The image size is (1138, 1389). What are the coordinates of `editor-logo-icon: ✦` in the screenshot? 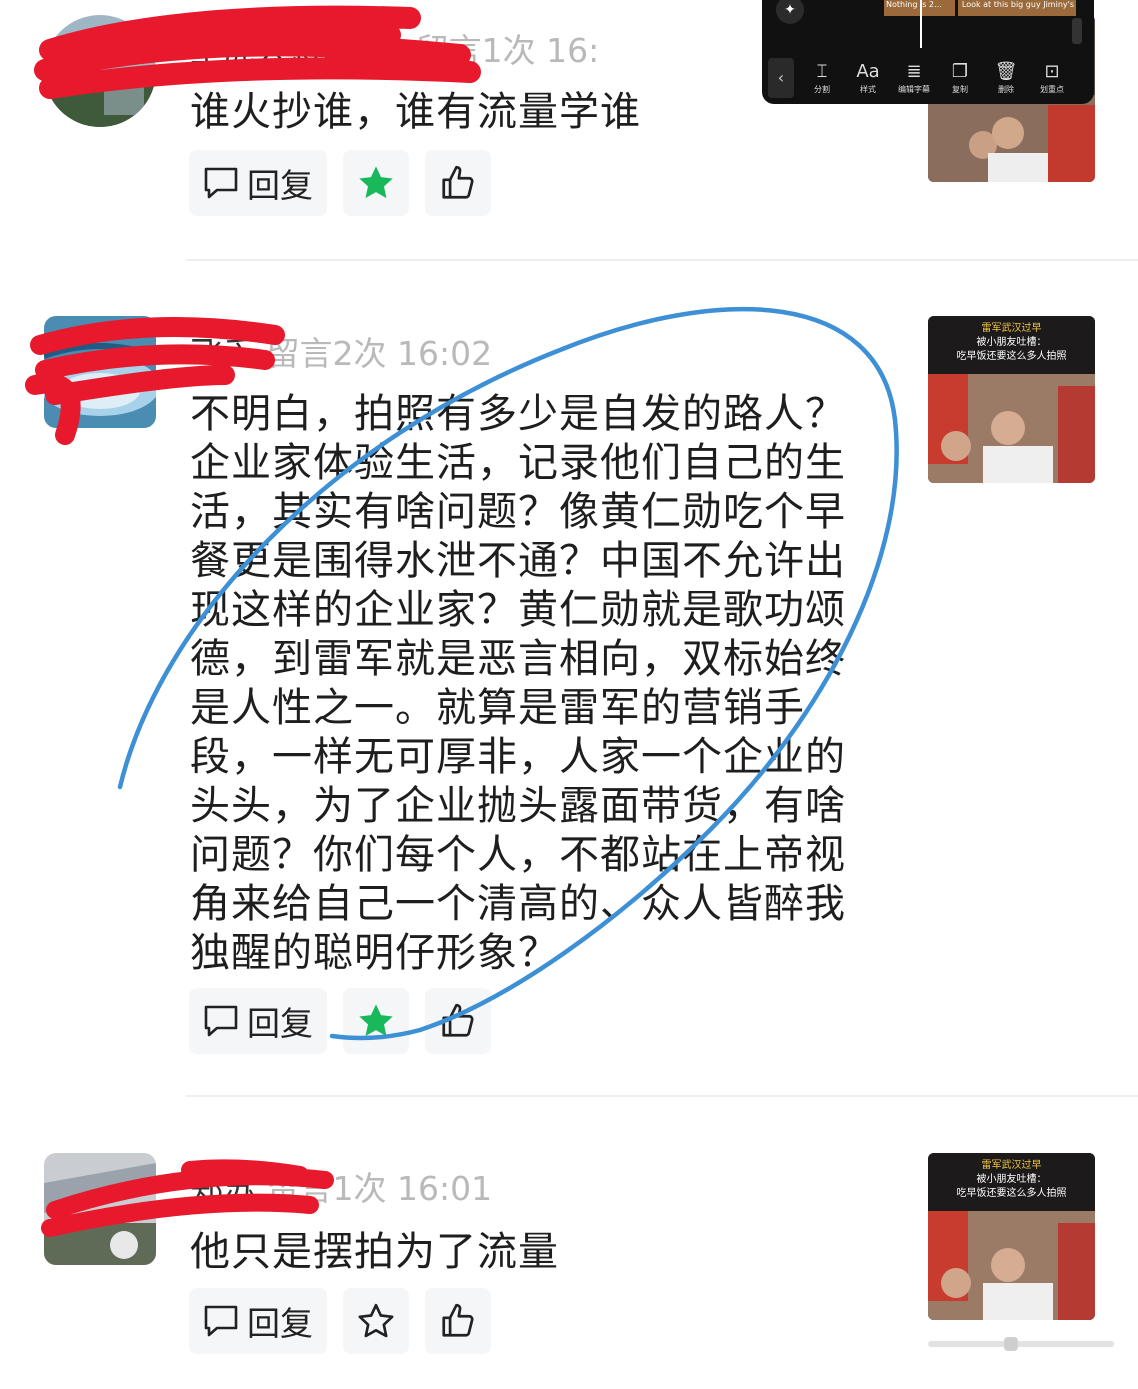 It's located at (790, 12).